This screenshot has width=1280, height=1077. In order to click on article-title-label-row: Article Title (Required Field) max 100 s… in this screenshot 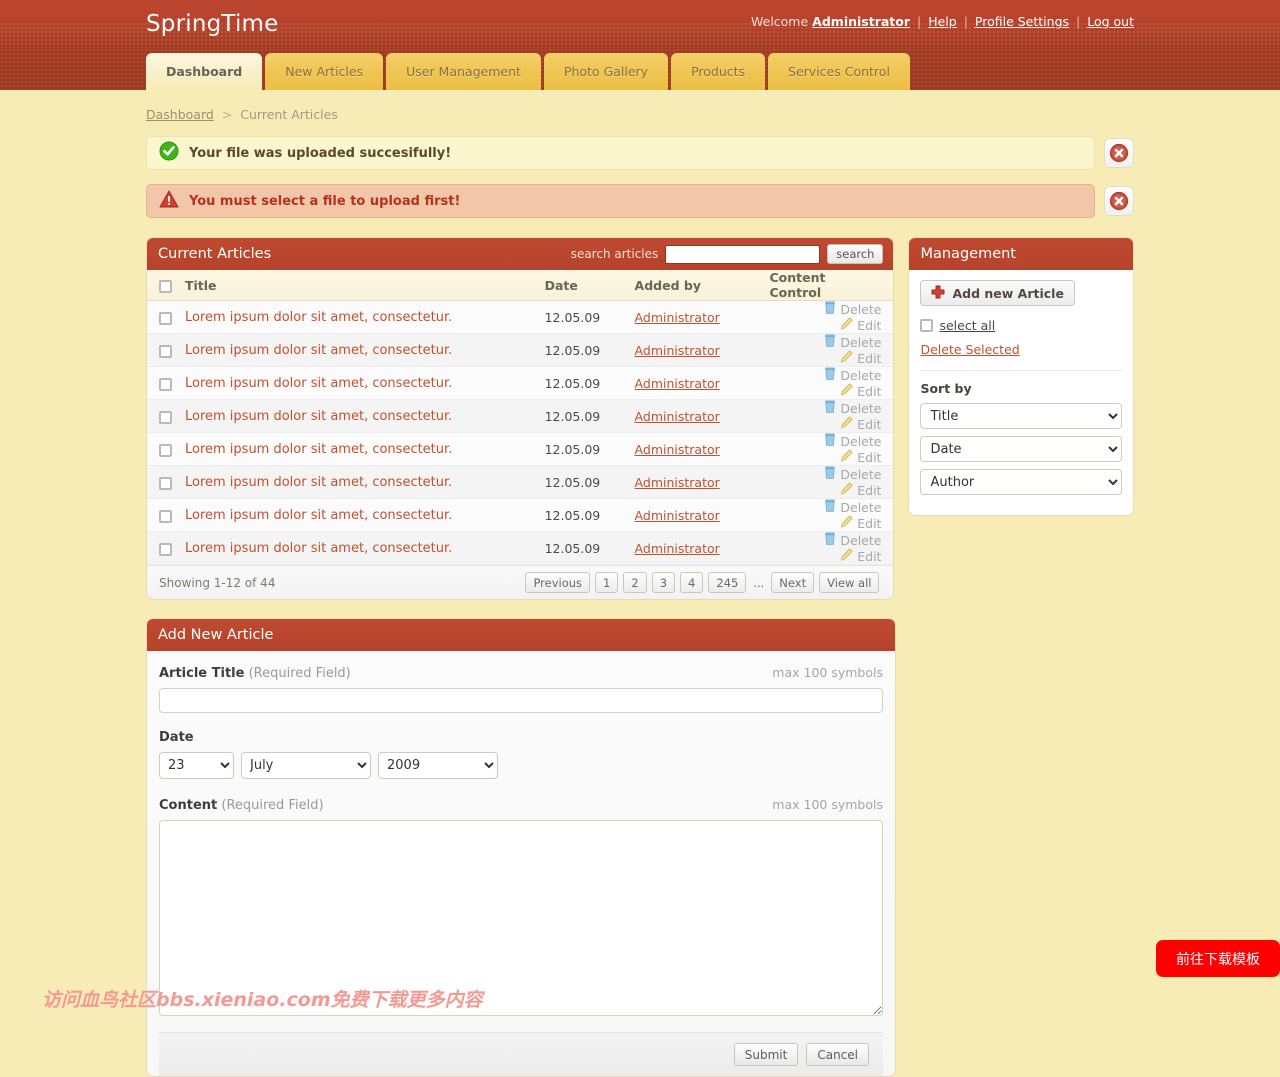, I will do `click(521, 673)`.